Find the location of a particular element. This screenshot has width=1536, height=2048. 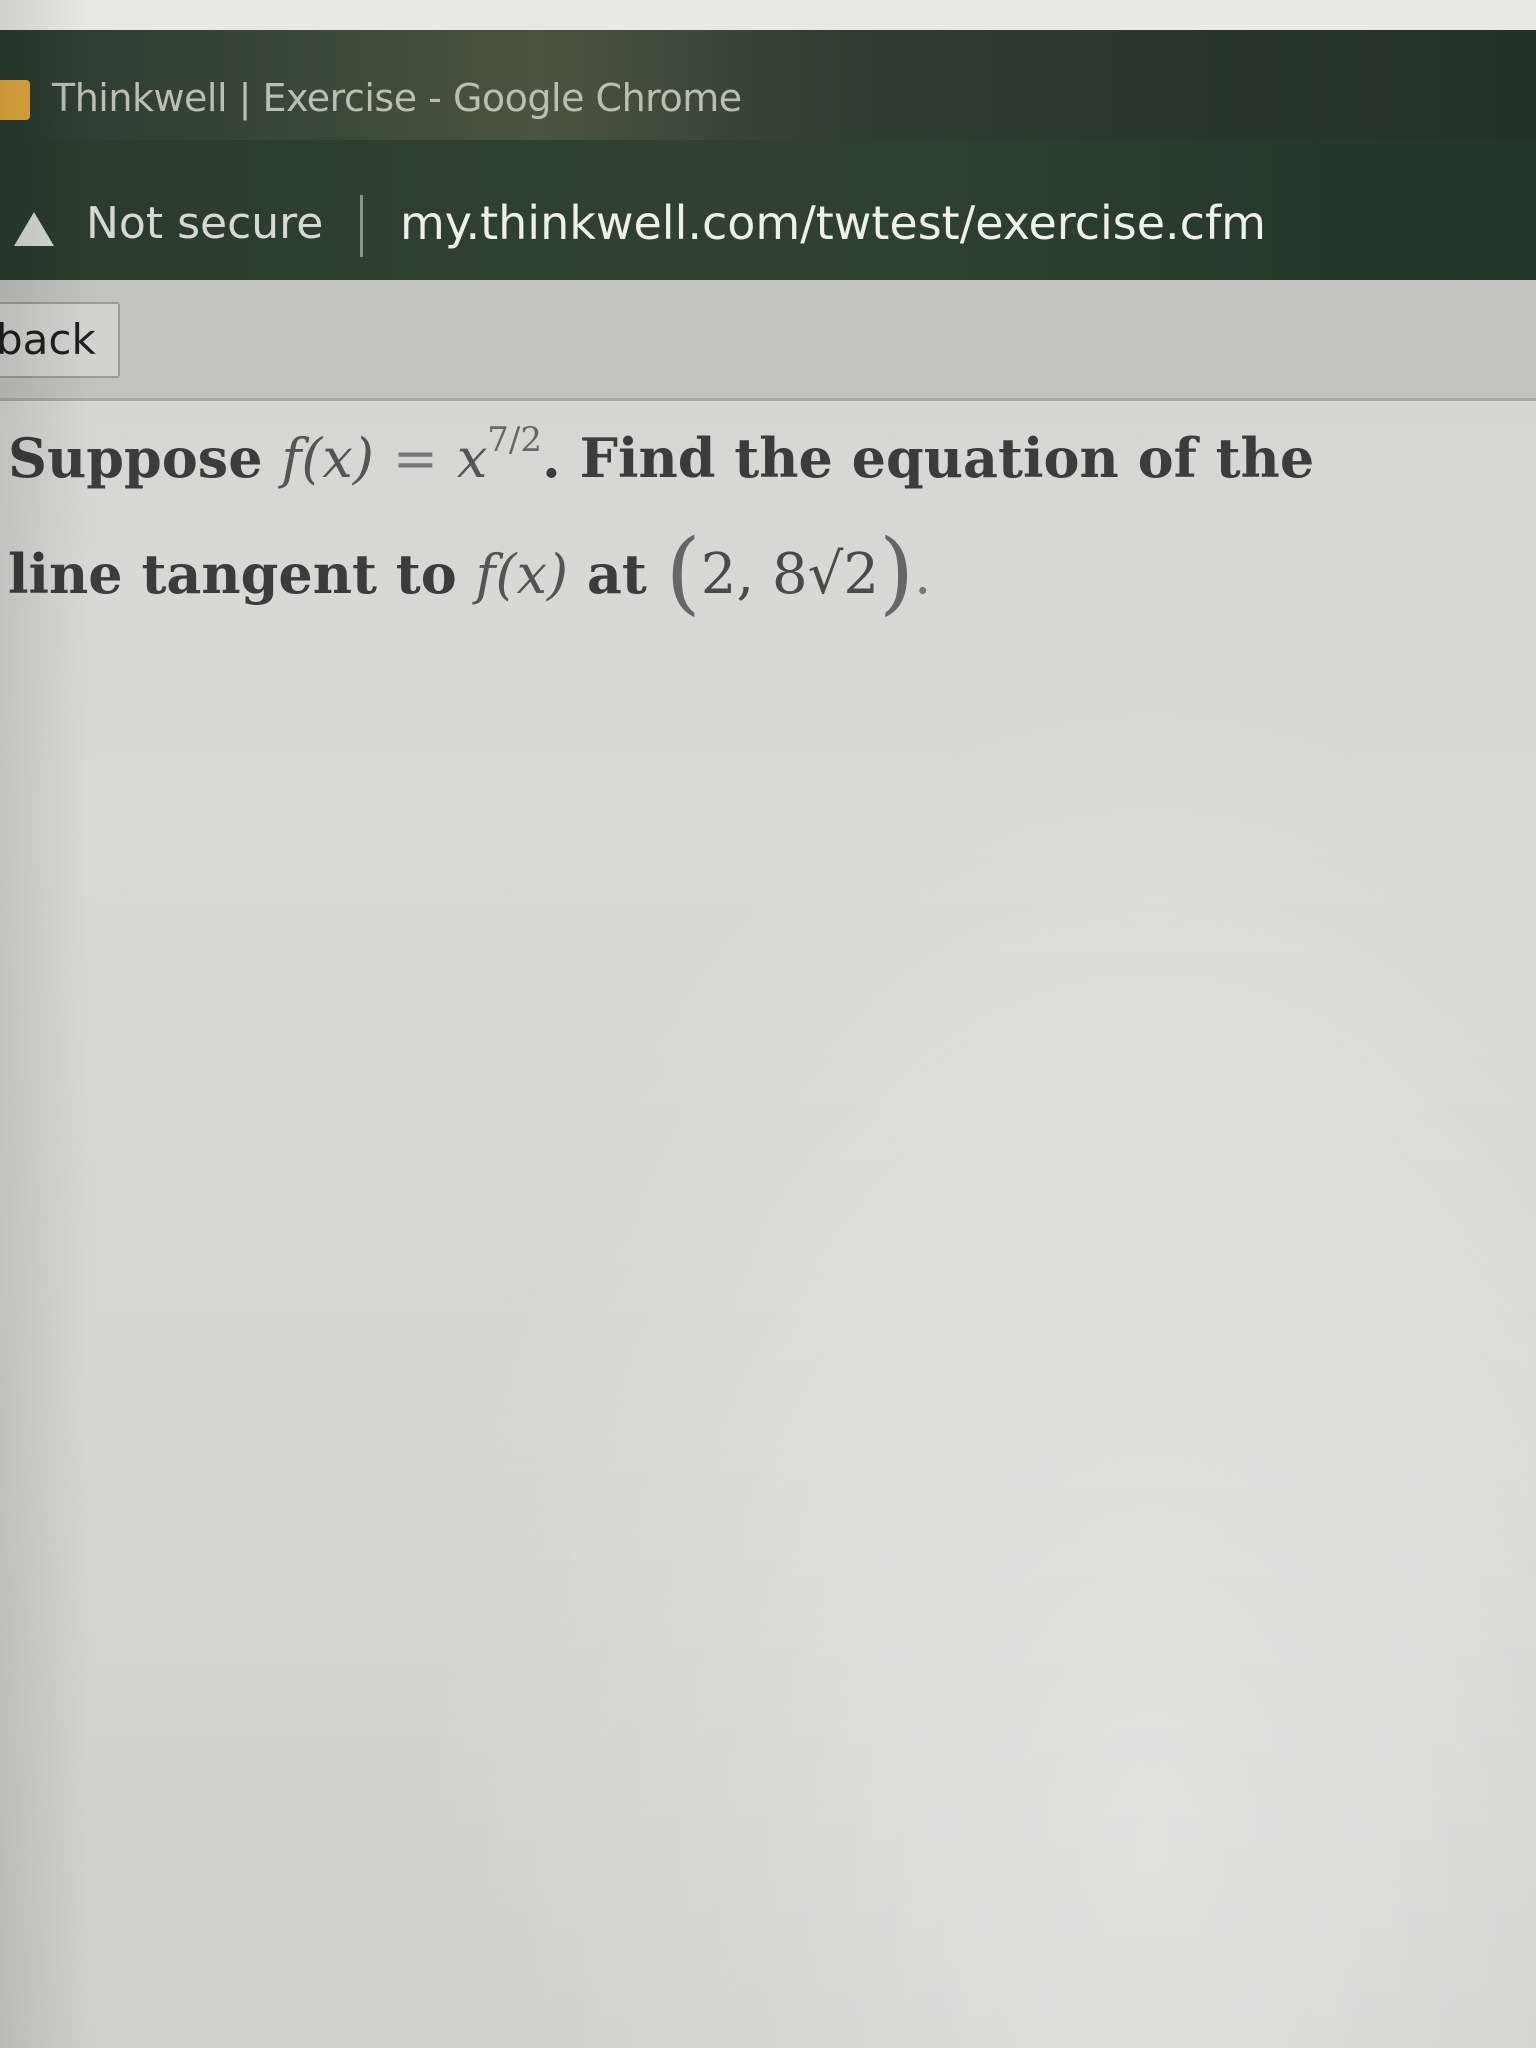

top-bezel is located at coordinates (768, 15).